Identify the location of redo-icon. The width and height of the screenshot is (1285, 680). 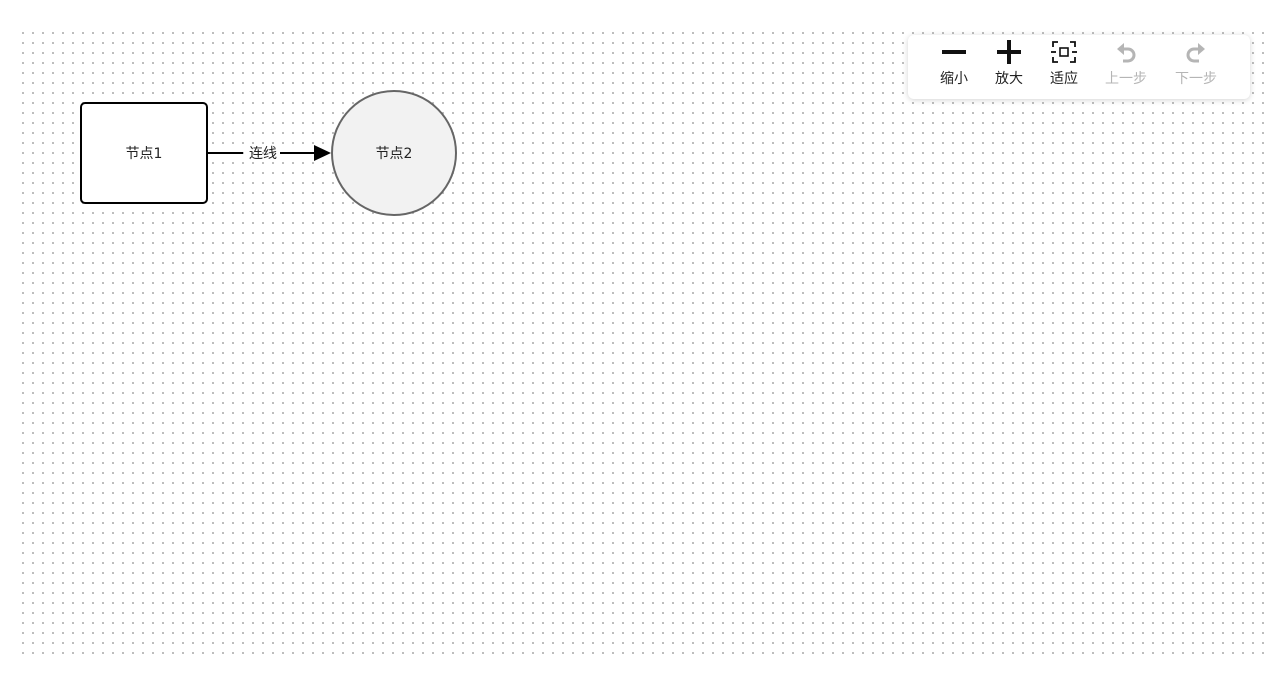
(1195, 53).